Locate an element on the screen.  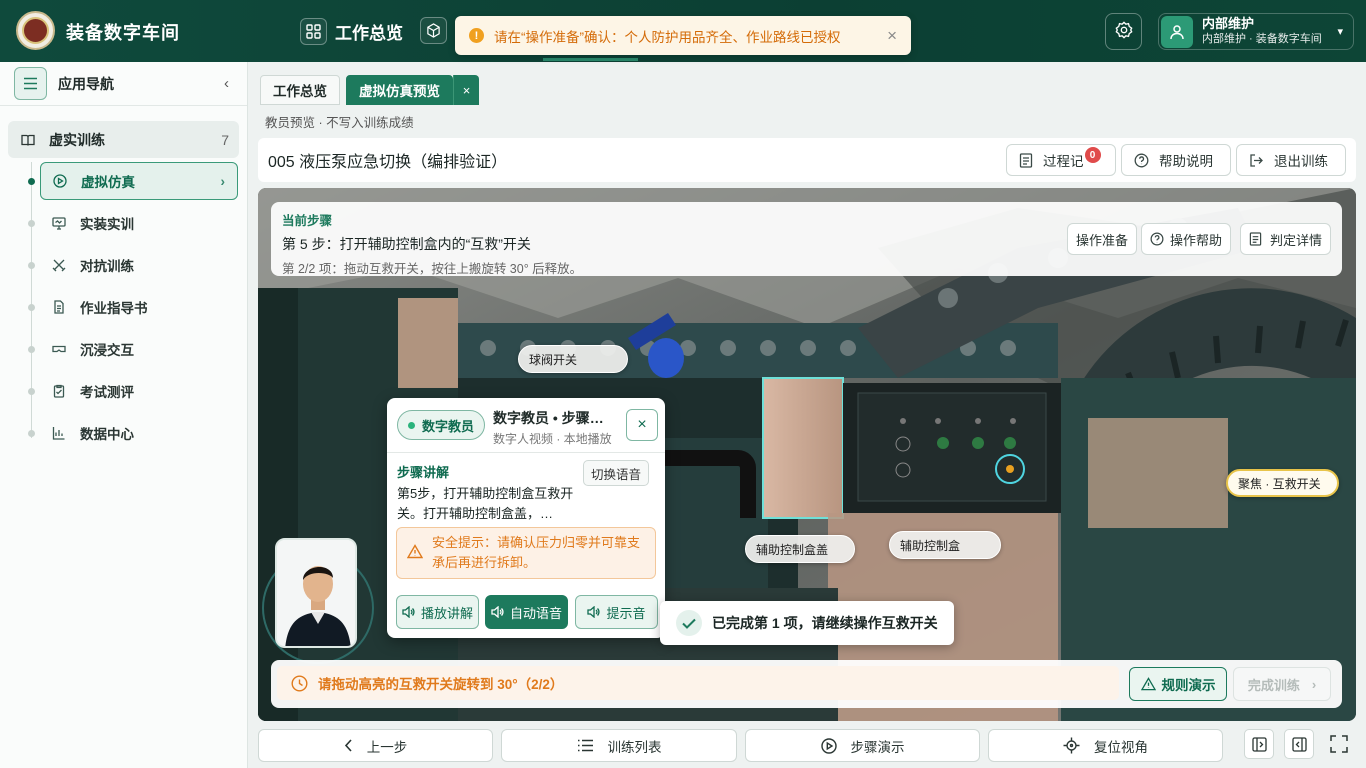
list-icon is located at coordinates (585, 745).